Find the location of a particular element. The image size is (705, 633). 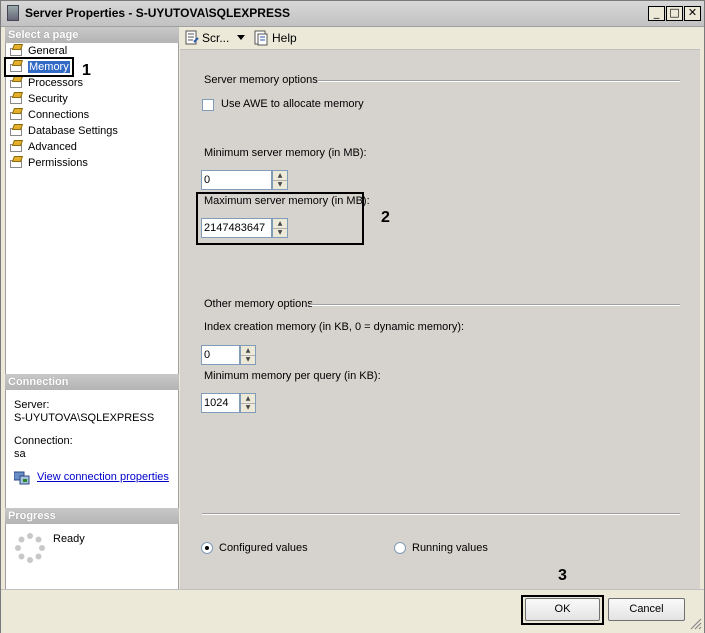

nav-item-processors: Processors is located at coordinates (46, 83).